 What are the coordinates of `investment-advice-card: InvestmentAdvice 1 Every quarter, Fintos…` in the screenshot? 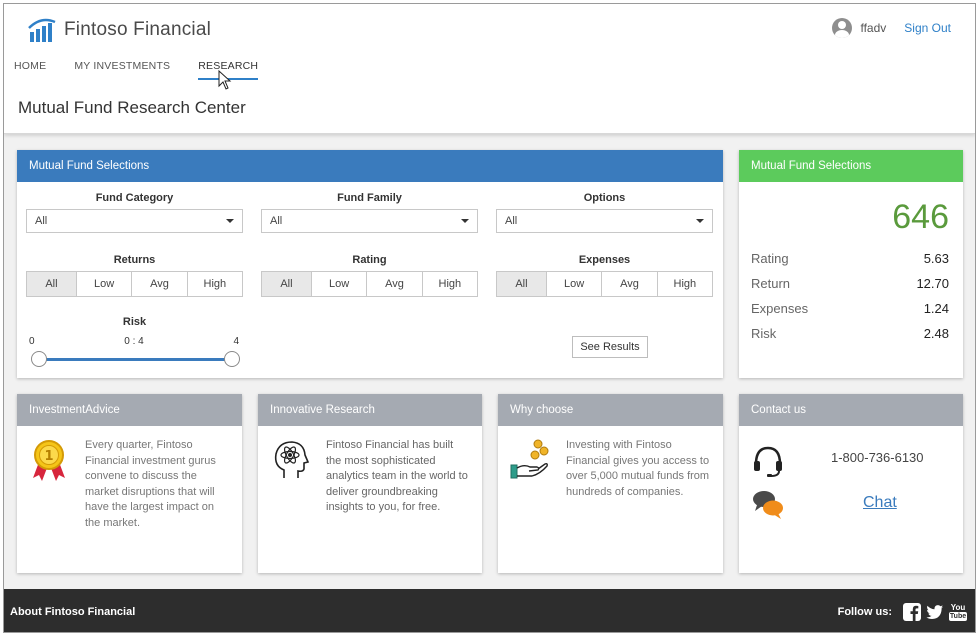 It's located at (129, 483).